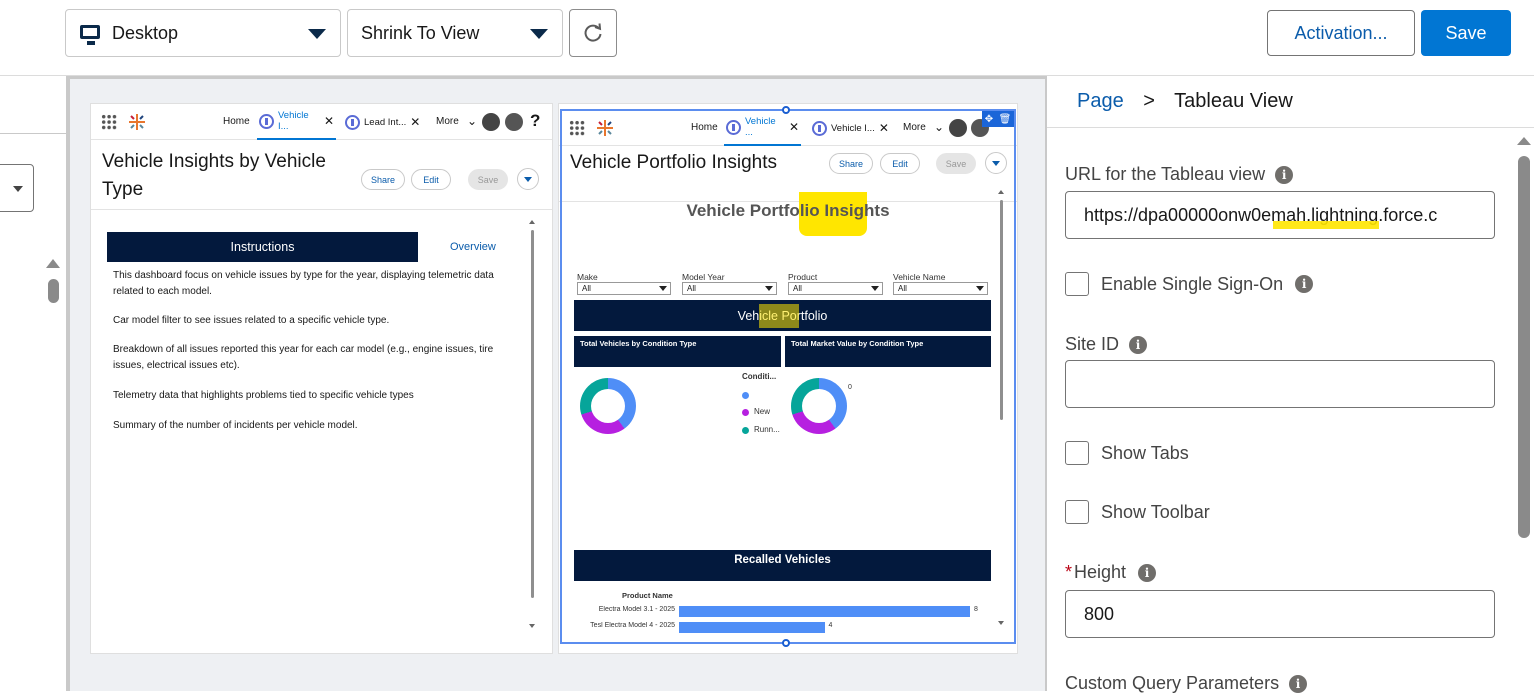  I want to click on filter-make-select: All, so click(624, 288).